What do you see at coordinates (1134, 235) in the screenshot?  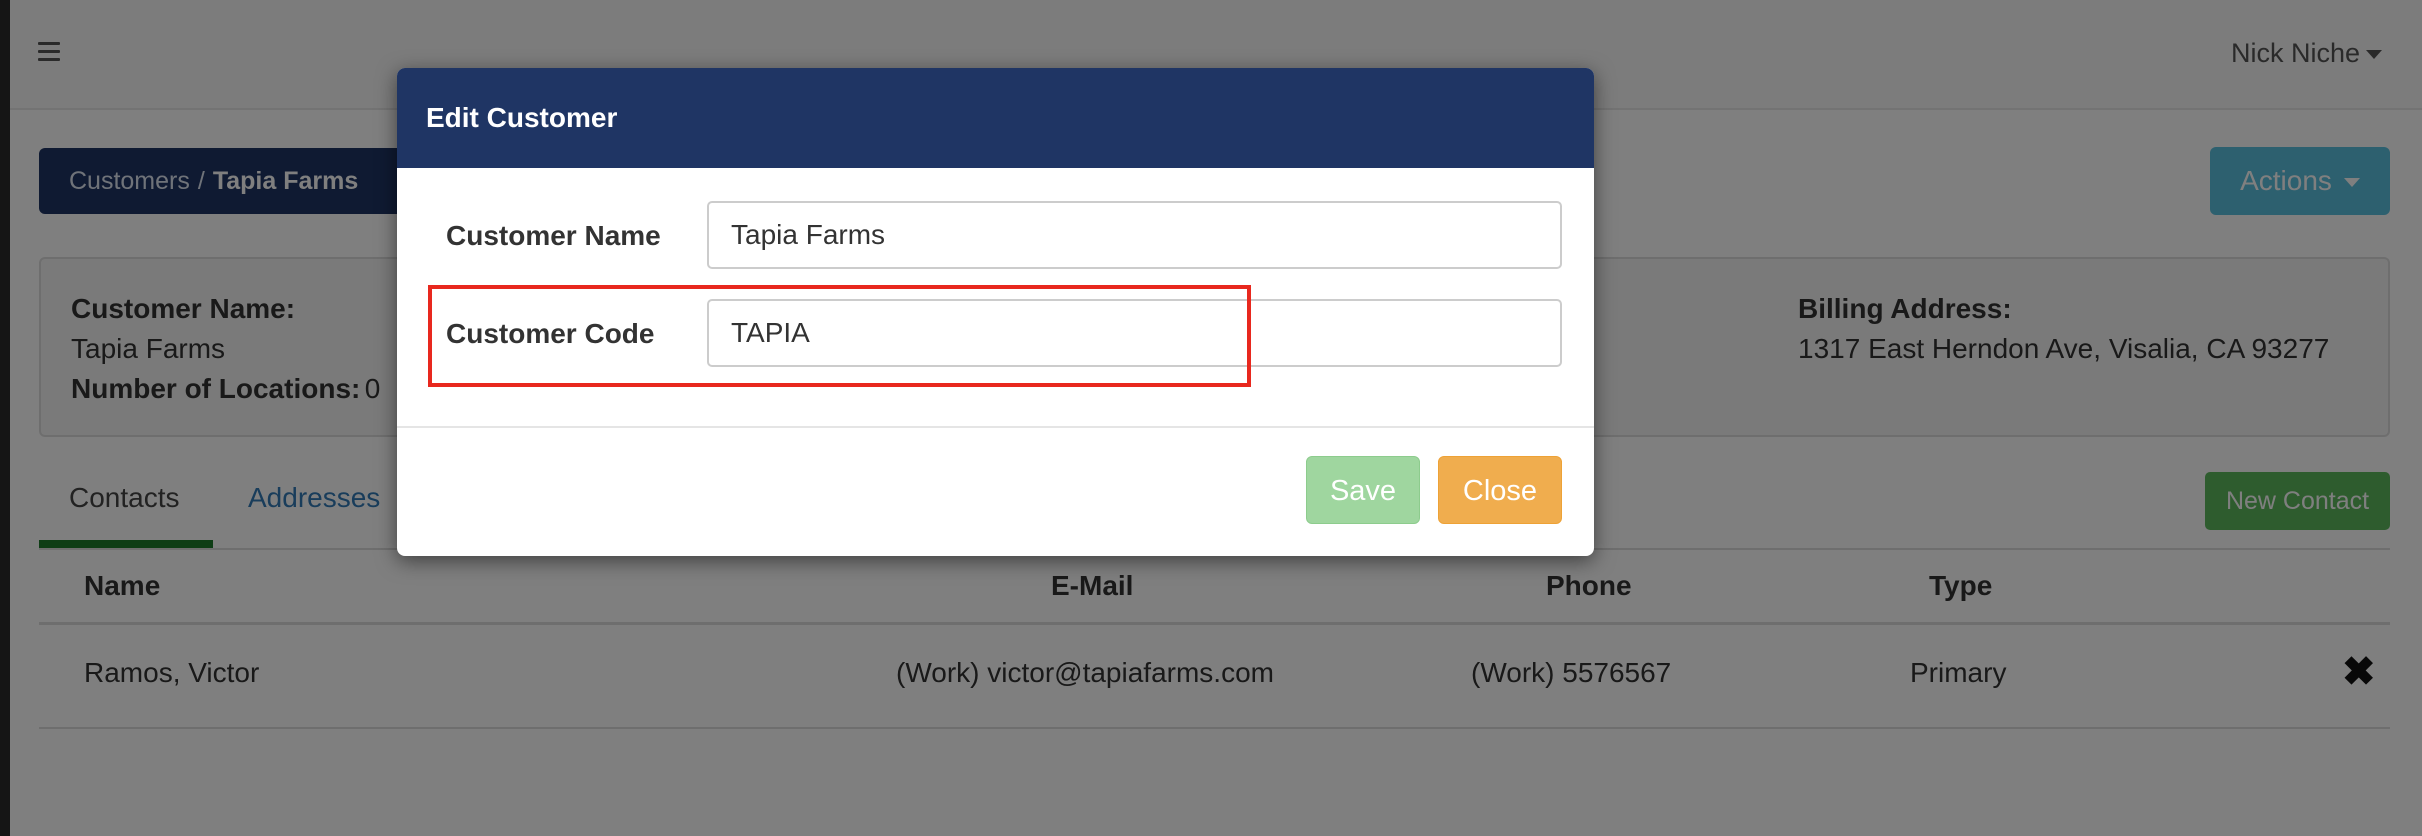 I see `customer-name-input` at bounding box center [1134, 235].